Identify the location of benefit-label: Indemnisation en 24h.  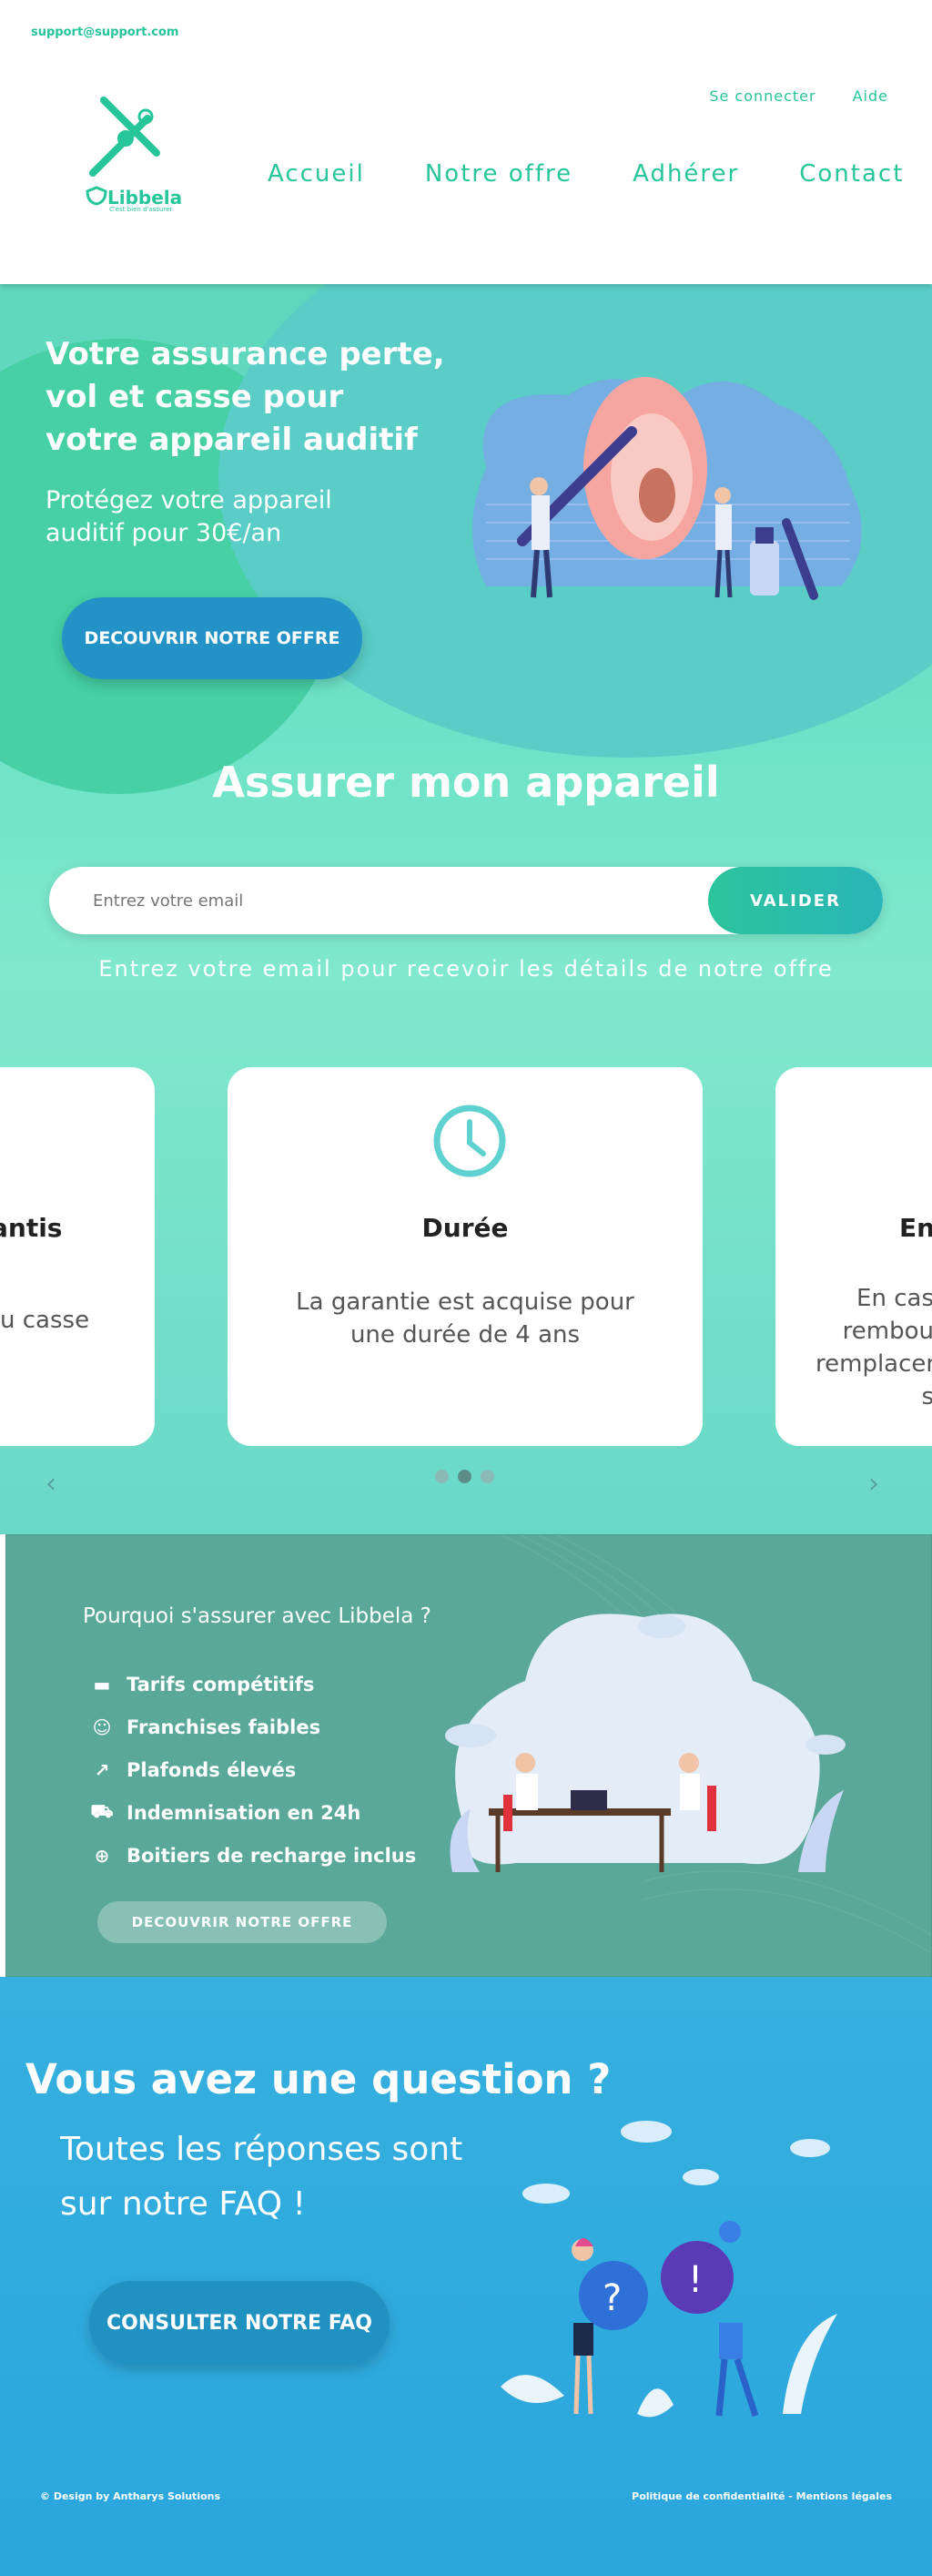
(244, 1813).